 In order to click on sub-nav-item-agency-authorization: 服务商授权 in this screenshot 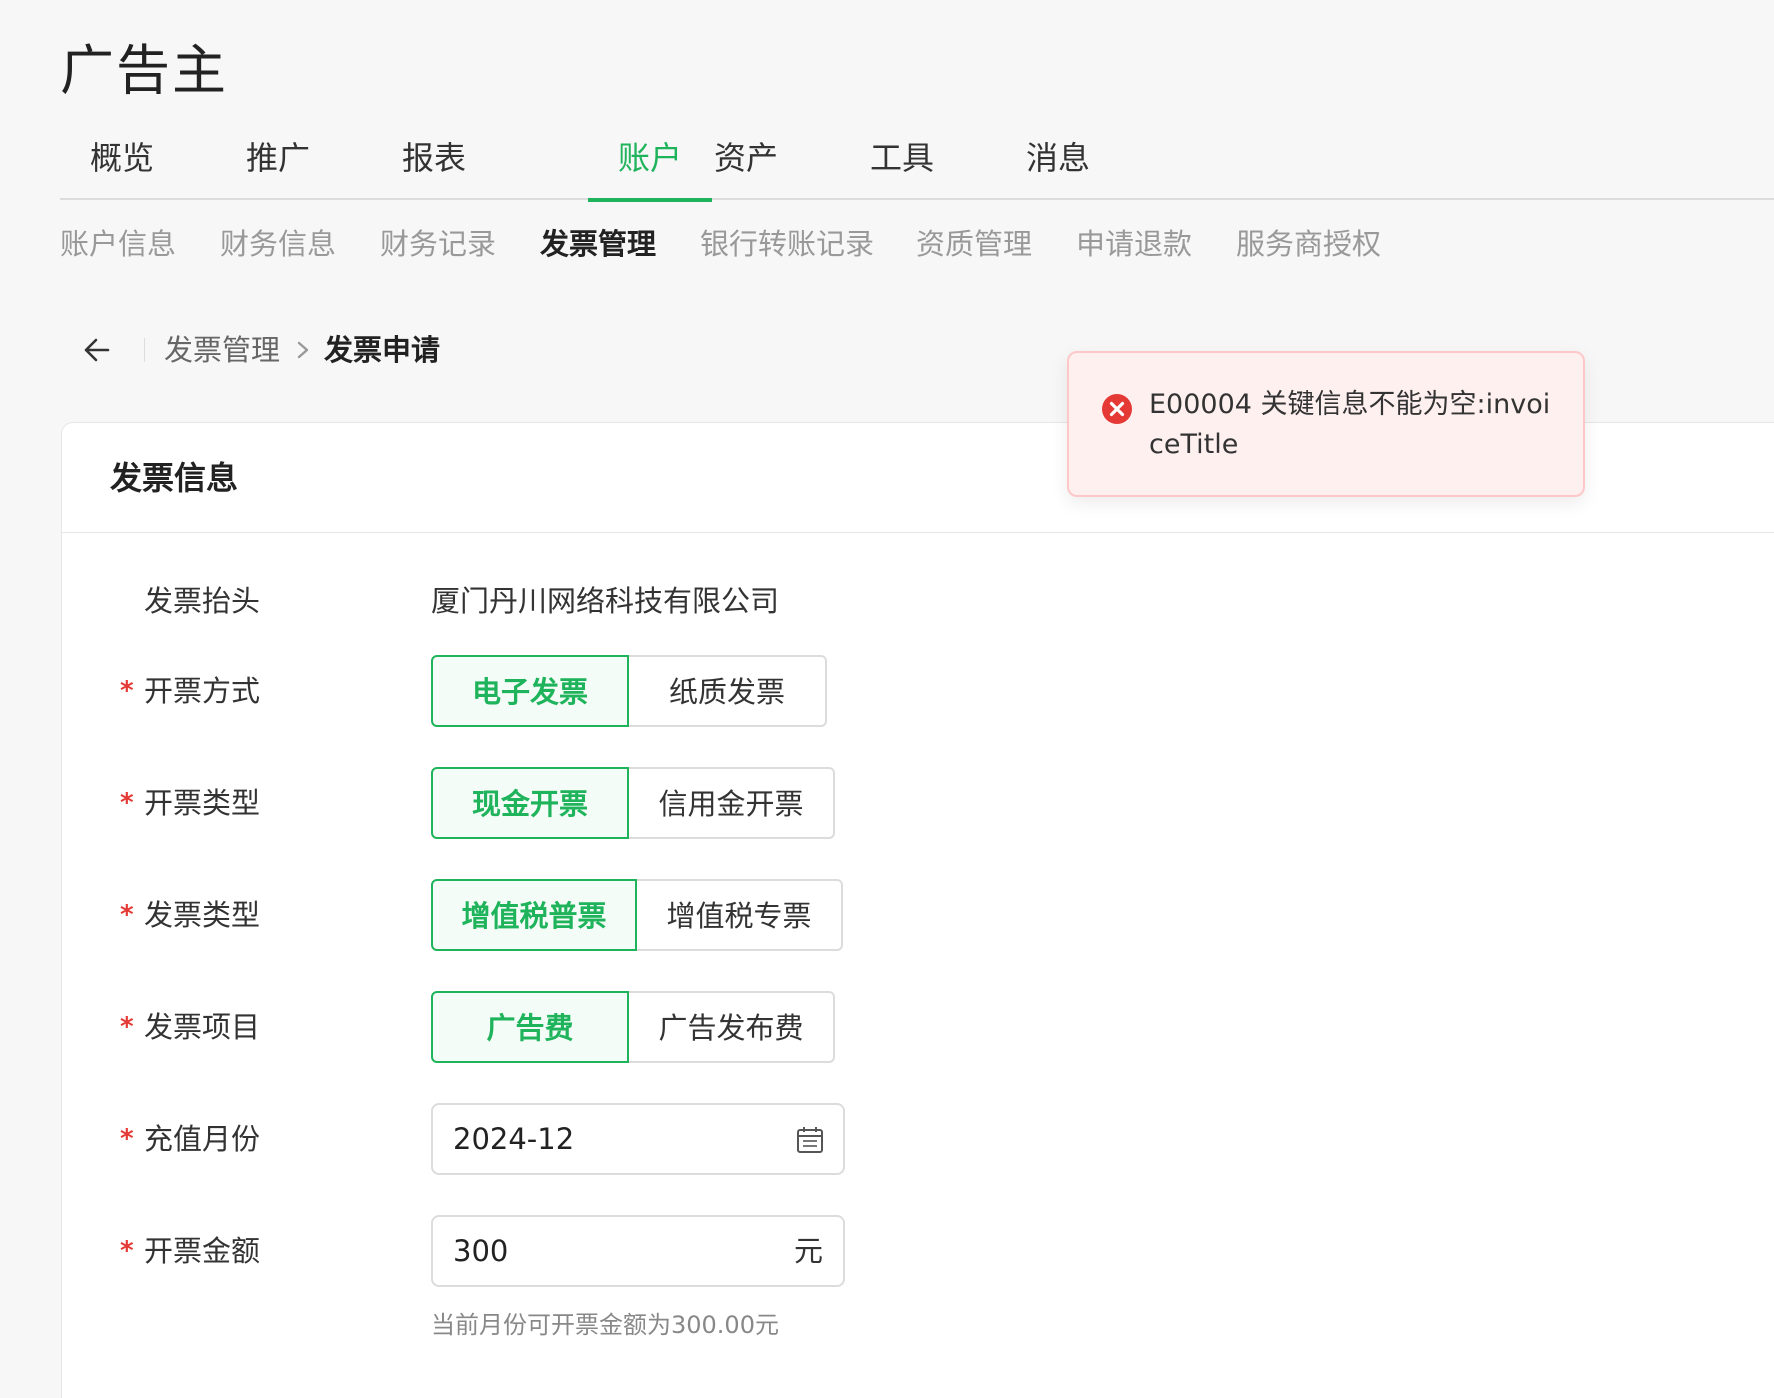, I will do `click(1308, 244)`.